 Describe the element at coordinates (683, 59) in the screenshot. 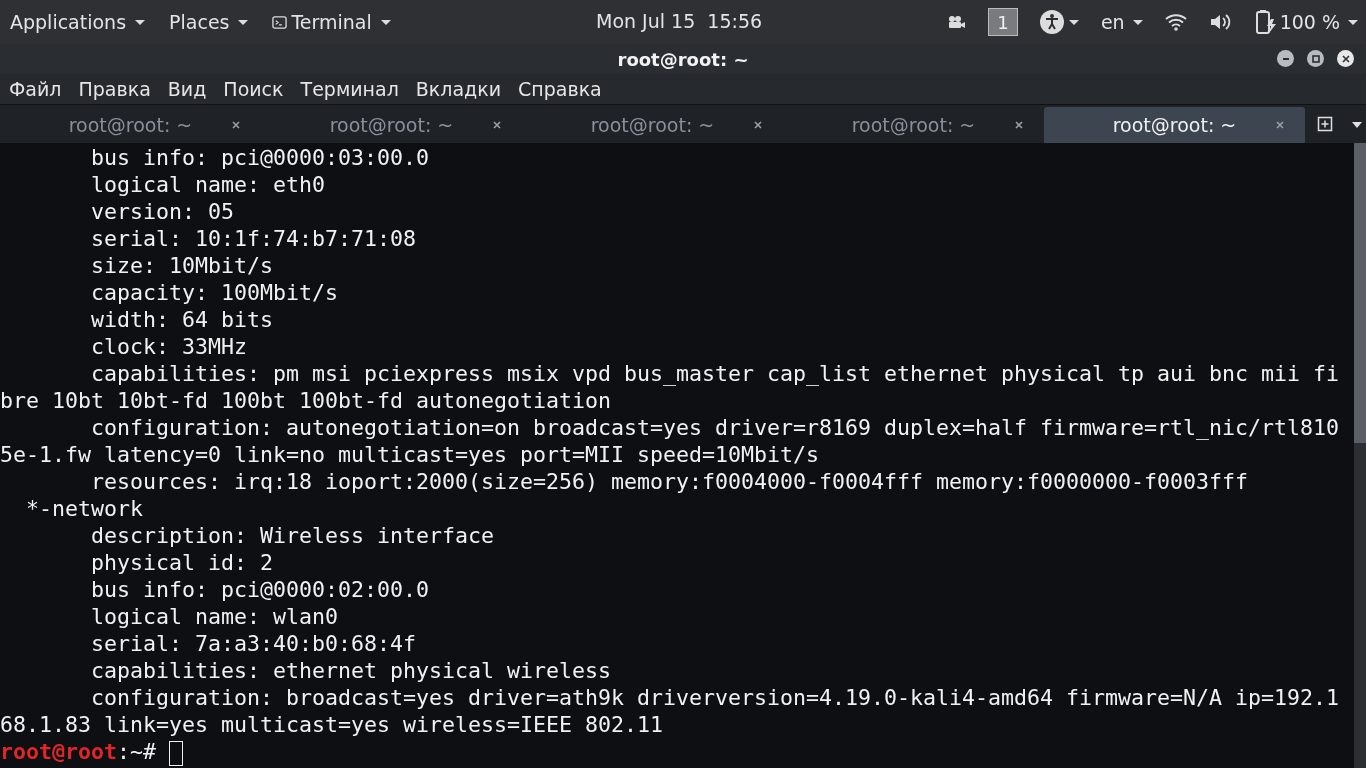

I see `window-title: root@root: ~` at that location.